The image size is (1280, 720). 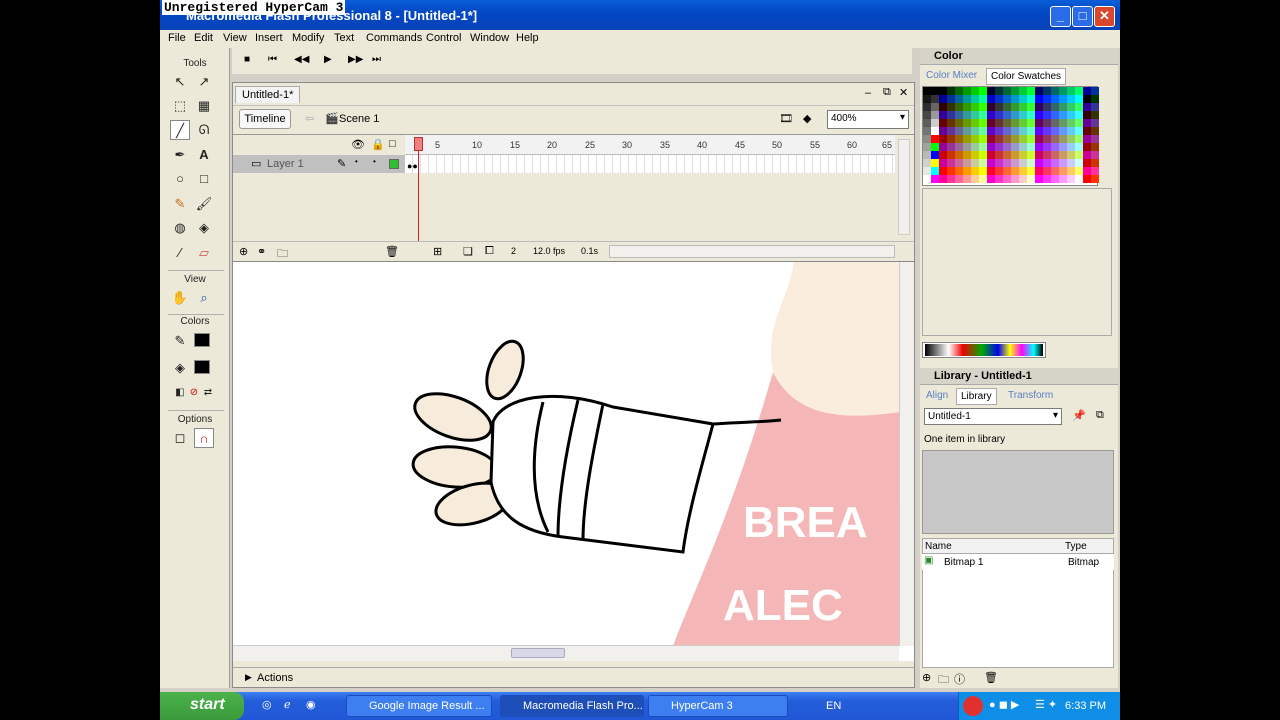 What do you see at coordinates (180, 341) in the screenshot?
I see `stroke-color-icon: ✎` at bounding box center [180, 341].